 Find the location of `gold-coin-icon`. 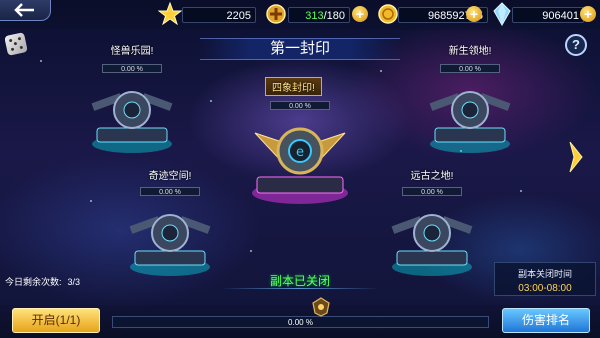

gold-coin-icon is located at coordinates (388, 14).